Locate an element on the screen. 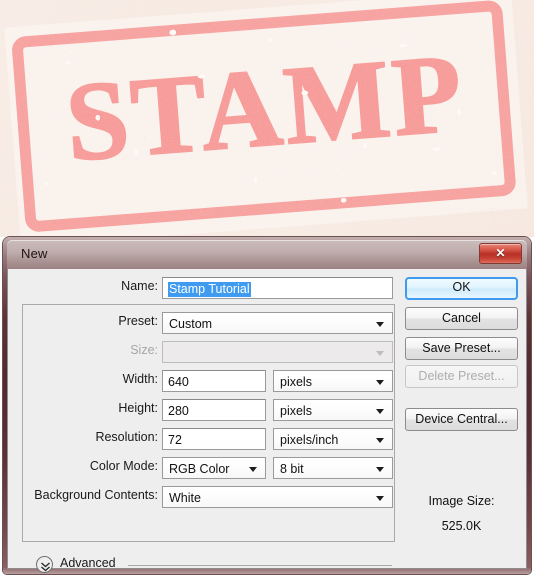 The height and width of the screenshot is (577, 534). preset-dropdown: Custom is located at coordinates (277, 323).